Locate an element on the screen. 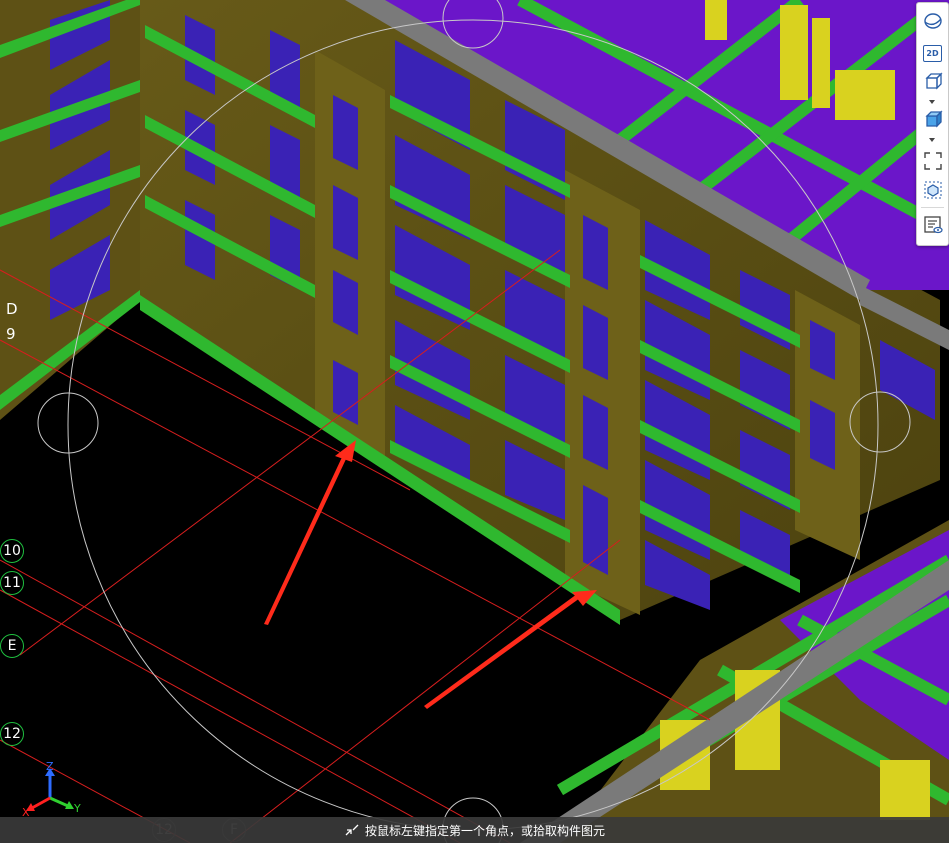 This screenshot has height=843, width=949. display-settings-icon is located at coordinates (933, 225).